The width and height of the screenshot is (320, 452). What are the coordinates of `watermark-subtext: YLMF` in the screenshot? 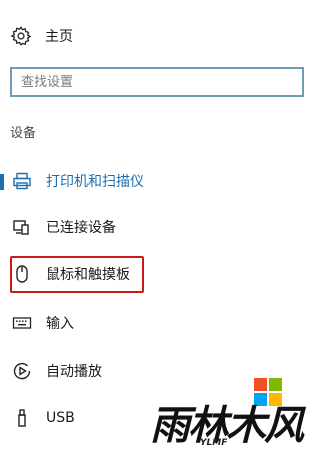 It's located at (214, 443).